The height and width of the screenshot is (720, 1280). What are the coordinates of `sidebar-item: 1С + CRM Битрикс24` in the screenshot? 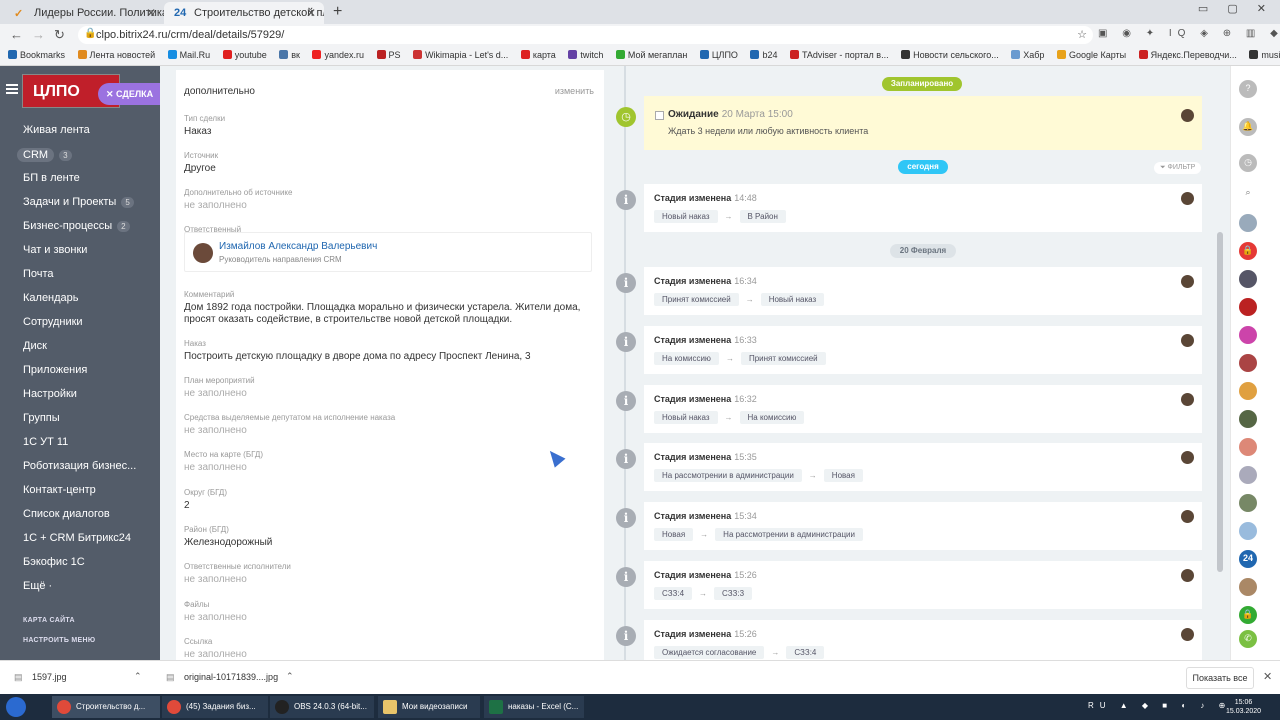 It's located at (80, 539).